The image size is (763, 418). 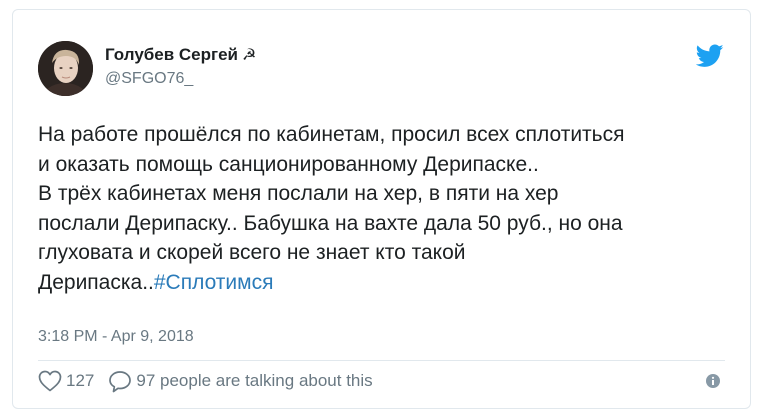 I want to click on like-button: 127, so click(x=66, y=381).